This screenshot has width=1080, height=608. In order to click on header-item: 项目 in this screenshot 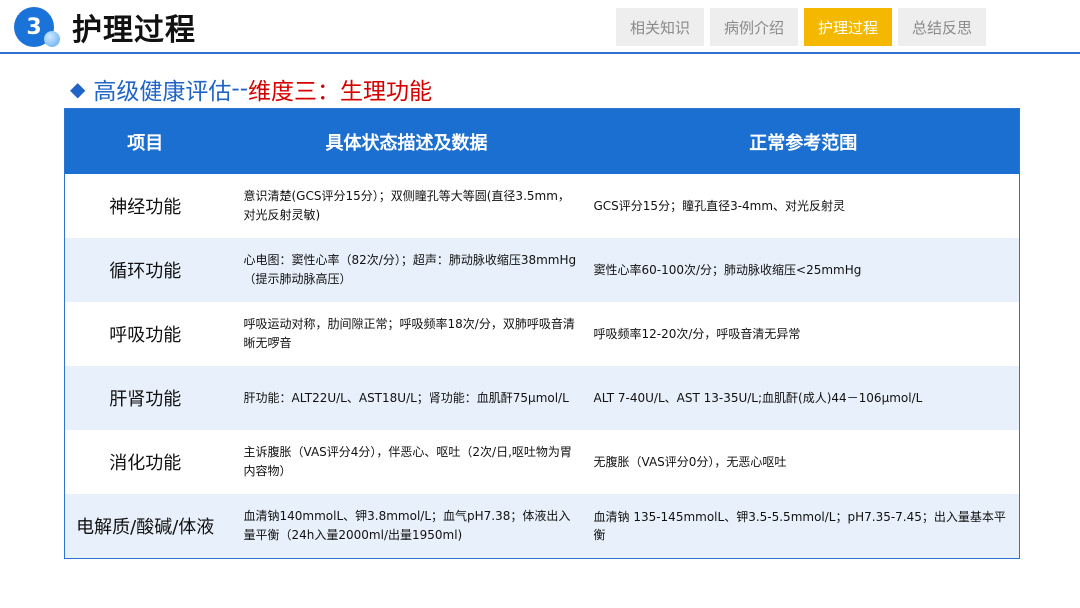, I will do `click(145, 141)`.